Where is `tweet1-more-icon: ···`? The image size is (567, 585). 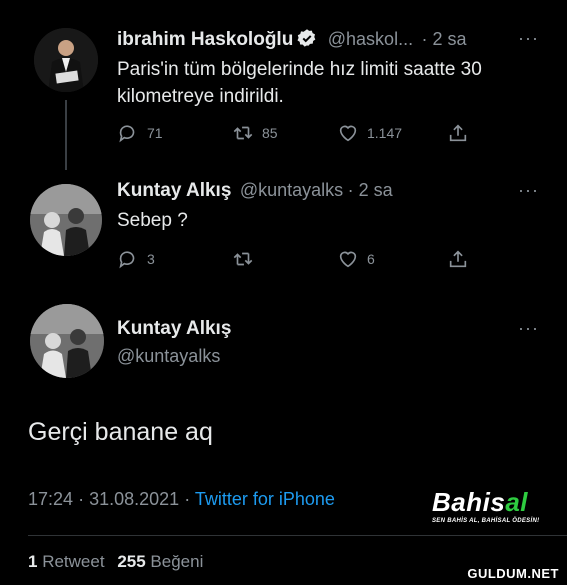 tweet1-more-icon: ··· is located at coordinates (528, 38).